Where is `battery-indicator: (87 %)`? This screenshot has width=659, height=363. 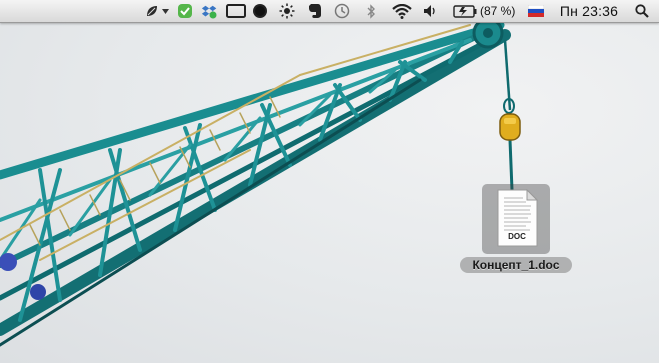
battery-indicator: (87 %) is located at coordinates (487, 11).